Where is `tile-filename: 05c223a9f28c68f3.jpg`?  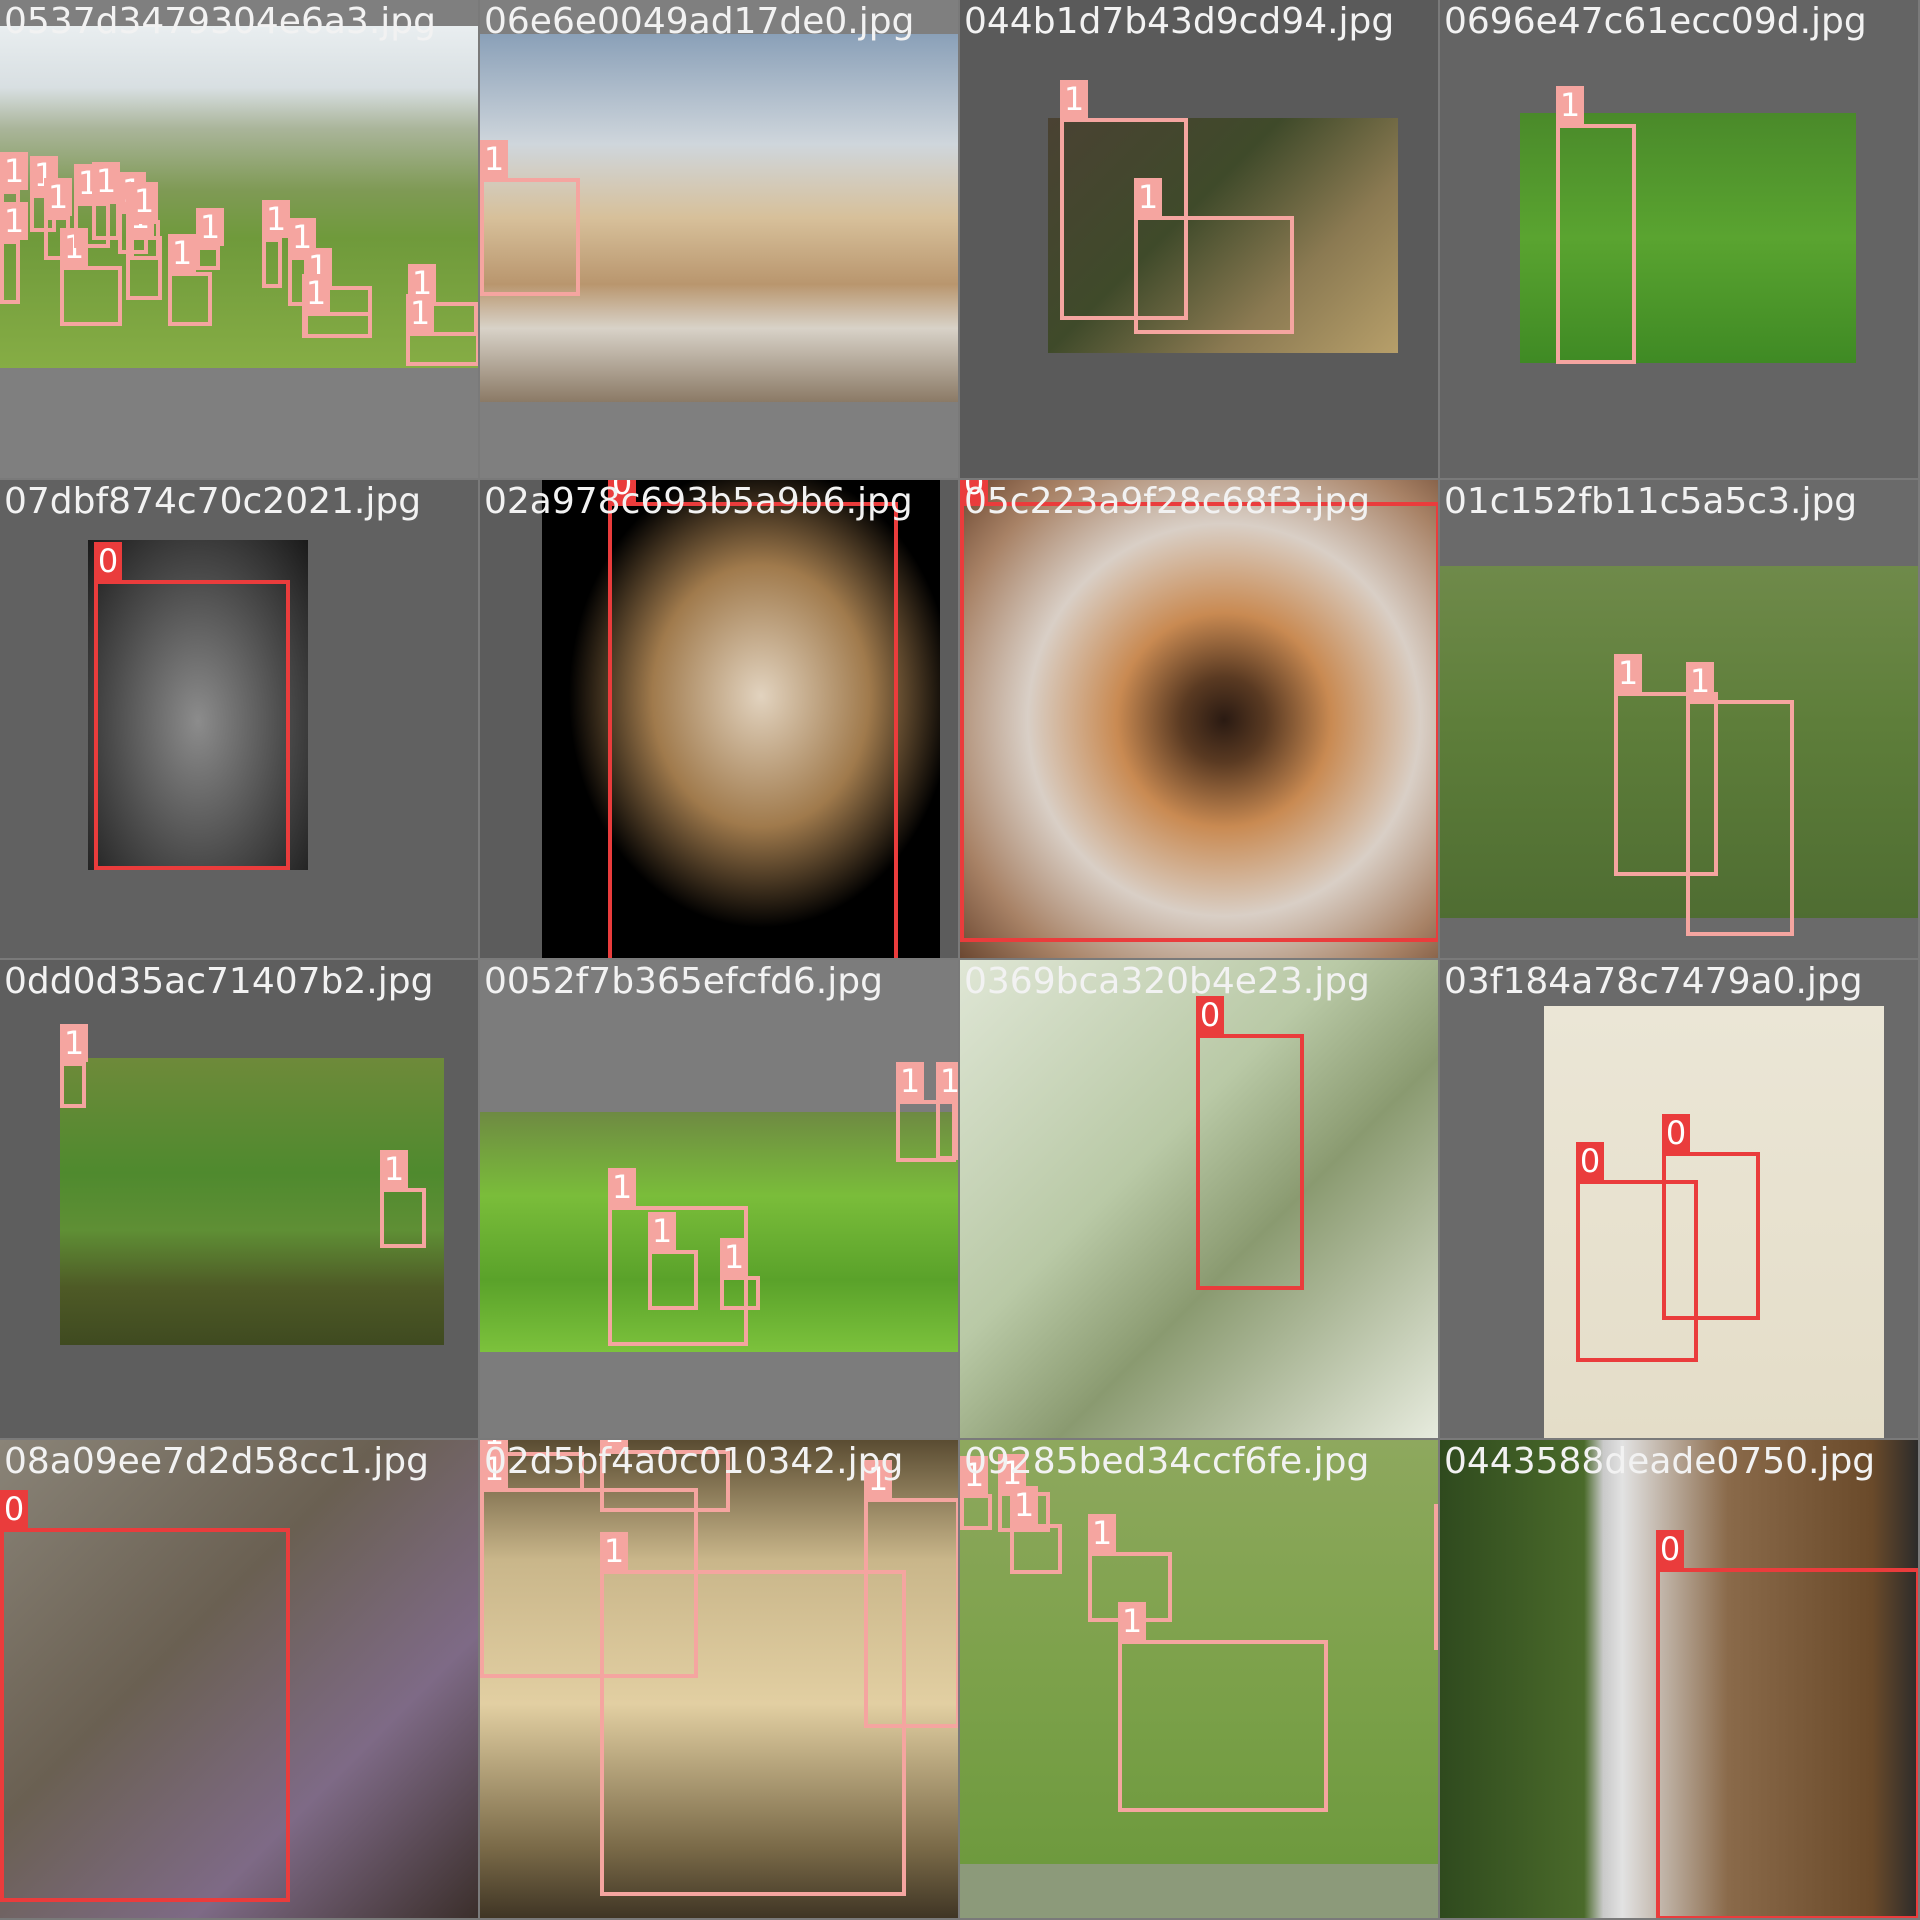
tile-filename: 05c223a9f28c68f3.jpg is located at coordinates (1167, 501).